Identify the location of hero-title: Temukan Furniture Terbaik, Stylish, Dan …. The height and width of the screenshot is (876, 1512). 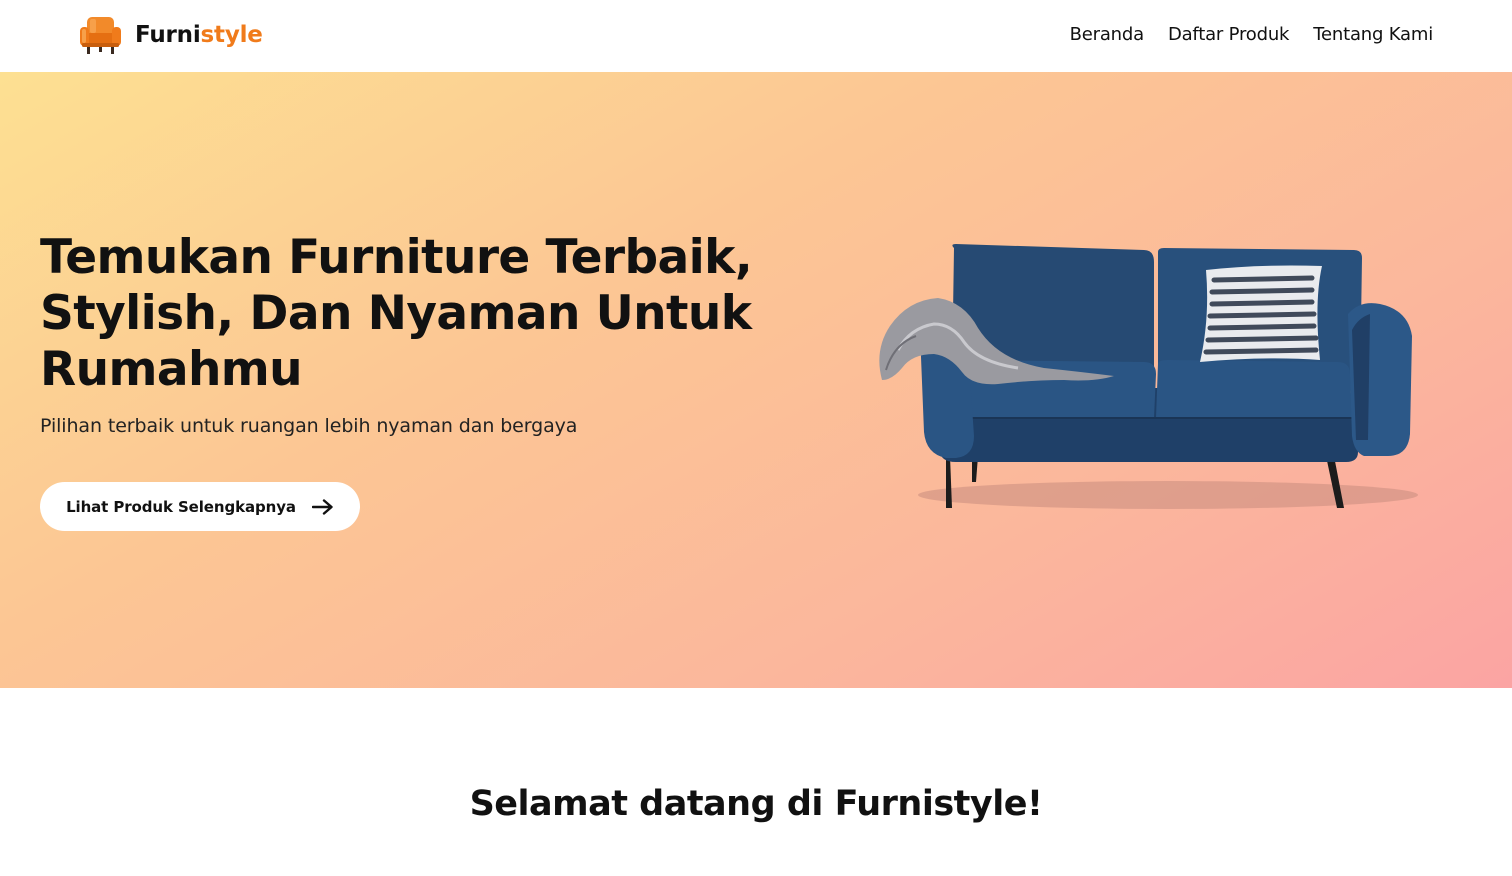
(396, 313).